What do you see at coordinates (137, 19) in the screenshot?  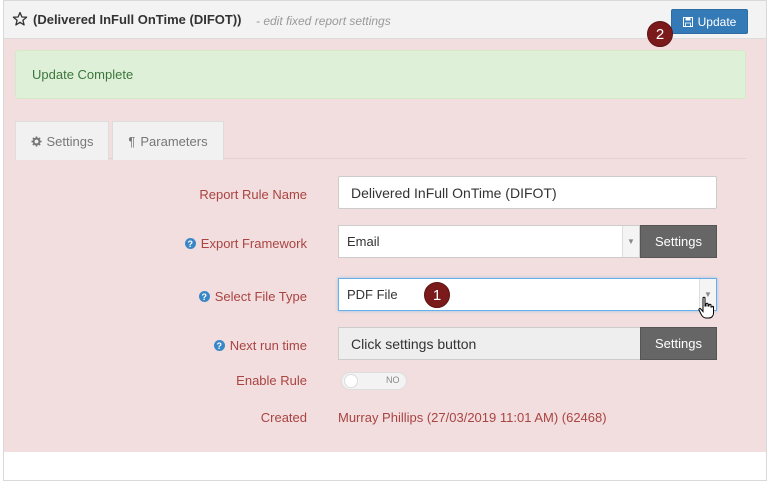 I see `page-title: (Delivered InFull OnTime (DIFOT))` at bounding box center [137, 19].